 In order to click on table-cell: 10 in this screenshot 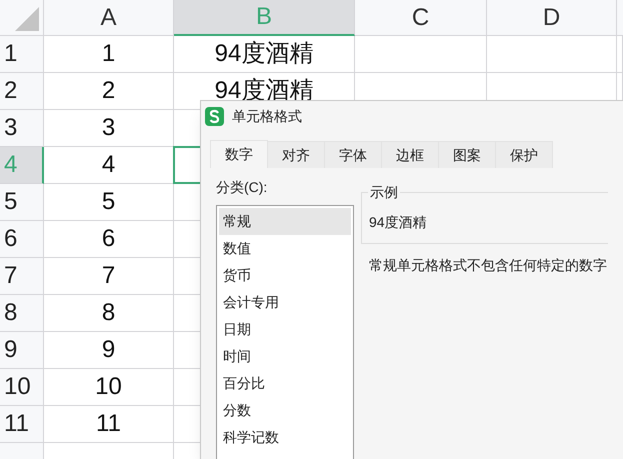, I will do `click(109, 387)`.